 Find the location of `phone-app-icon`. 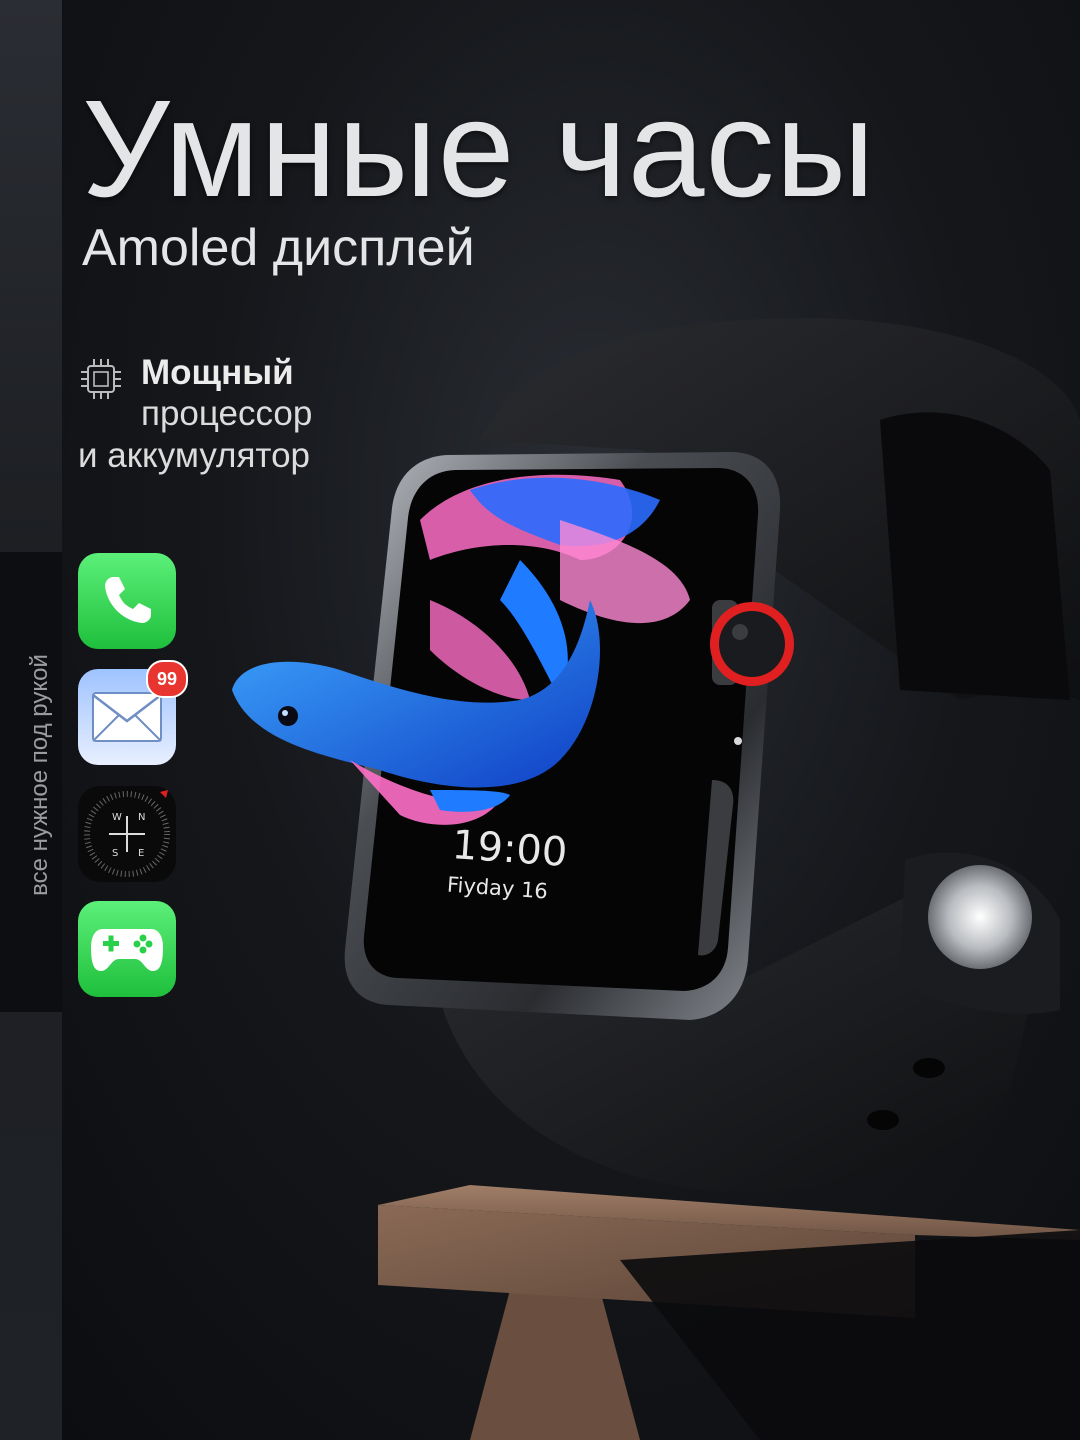

phone-app-icon is located at coordinates (127, 601).